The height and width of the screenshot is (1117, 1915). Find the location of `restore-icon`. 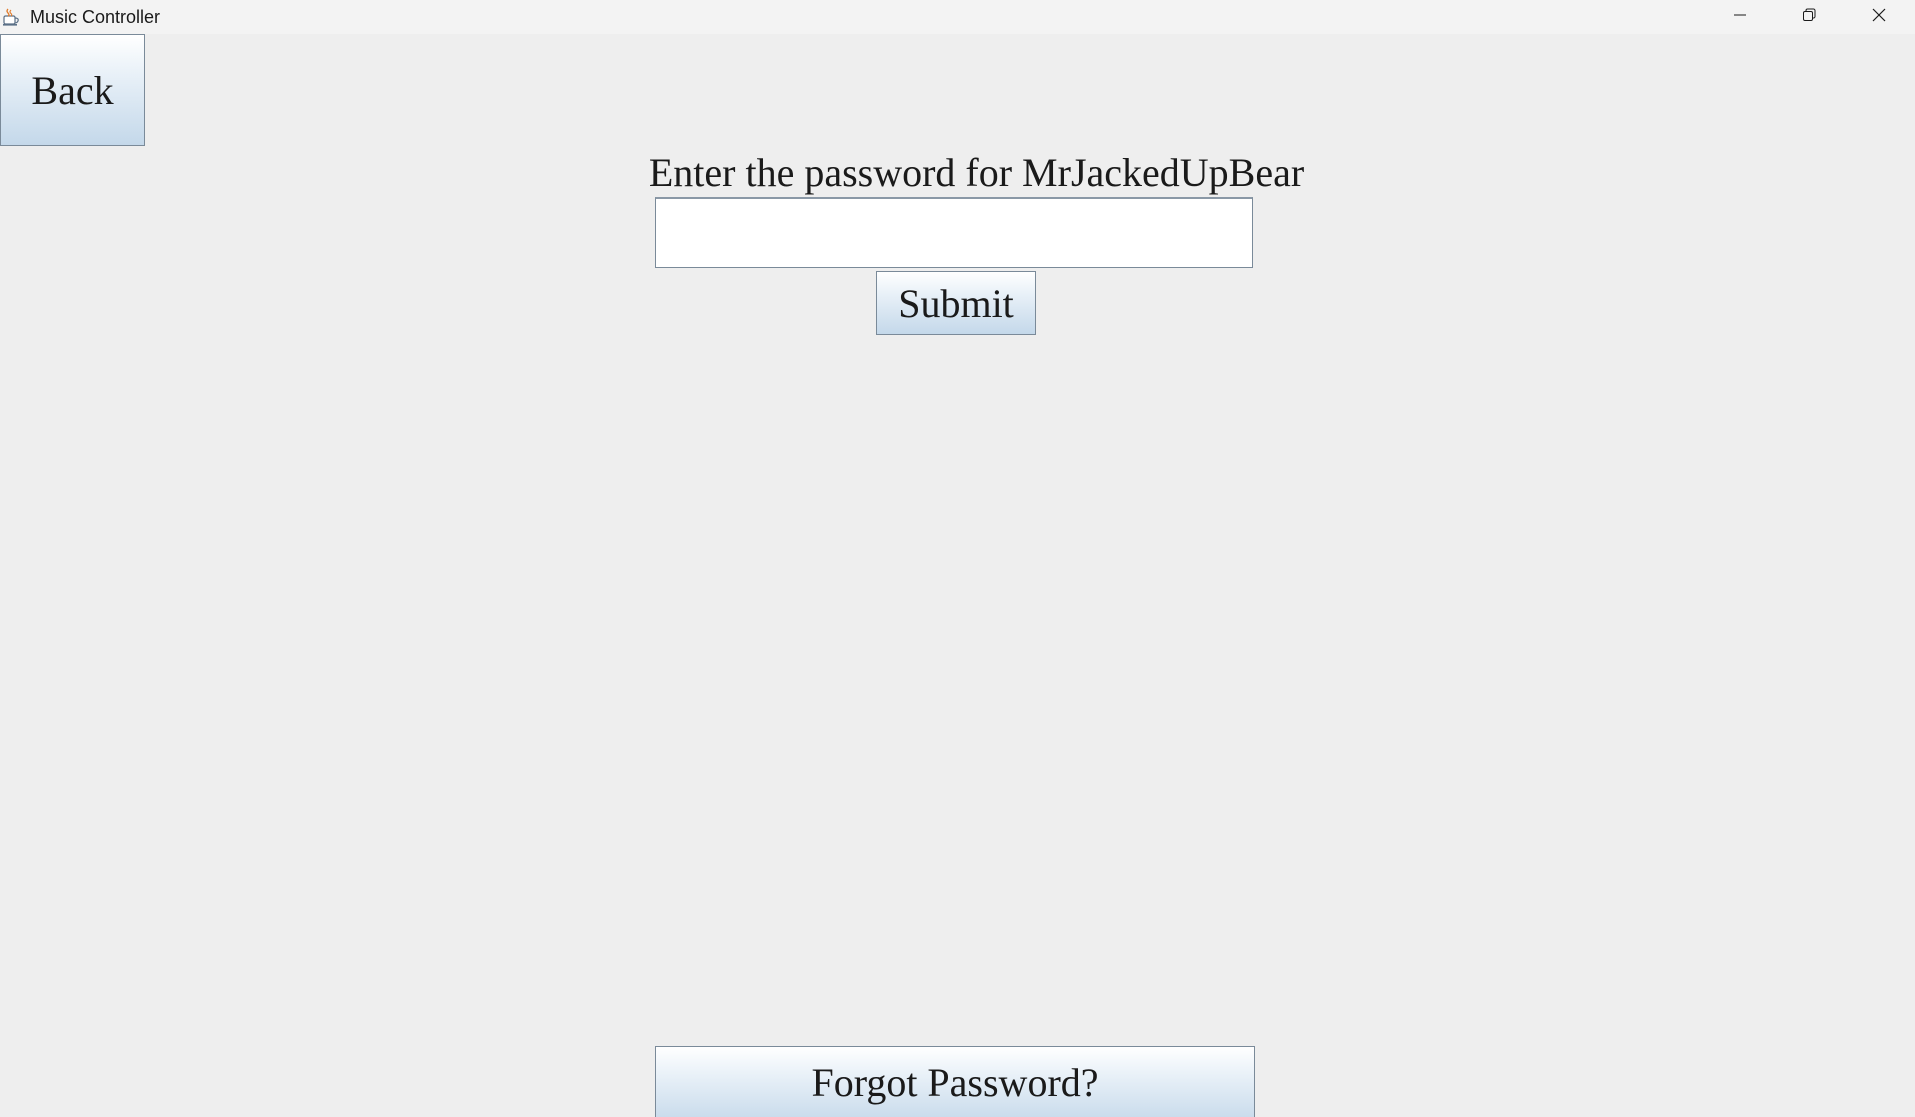

restore-icon is located at coordinates (1809, 17).